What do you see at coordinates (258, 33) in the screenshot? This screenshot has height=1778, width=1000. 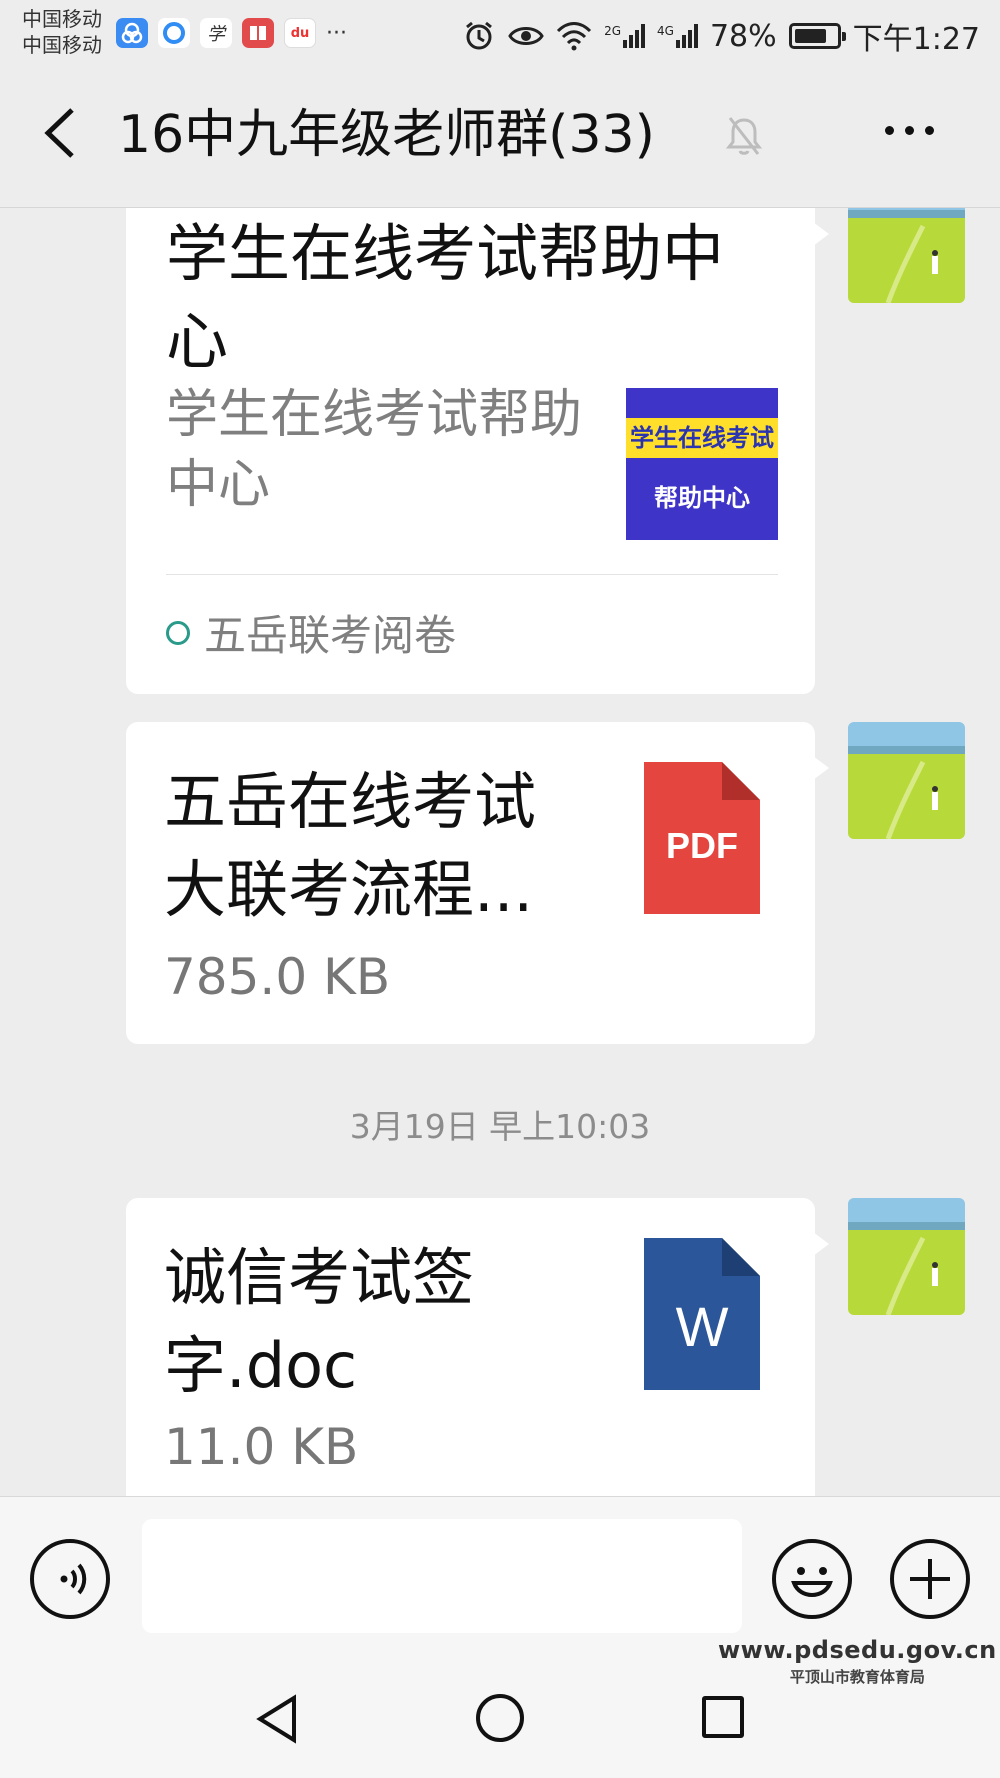 I see `reader-icon` at bounding box center [258, 33].